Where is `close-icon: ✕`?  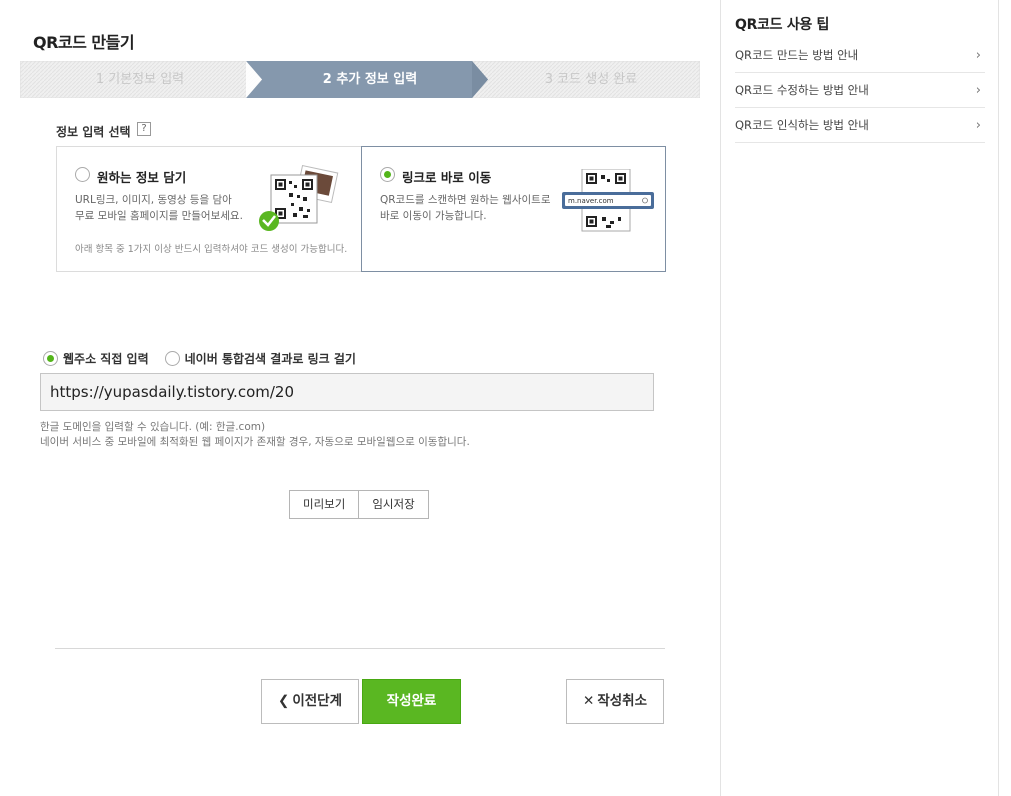 close-icon: ✕ is located at coordinates (589, 701).